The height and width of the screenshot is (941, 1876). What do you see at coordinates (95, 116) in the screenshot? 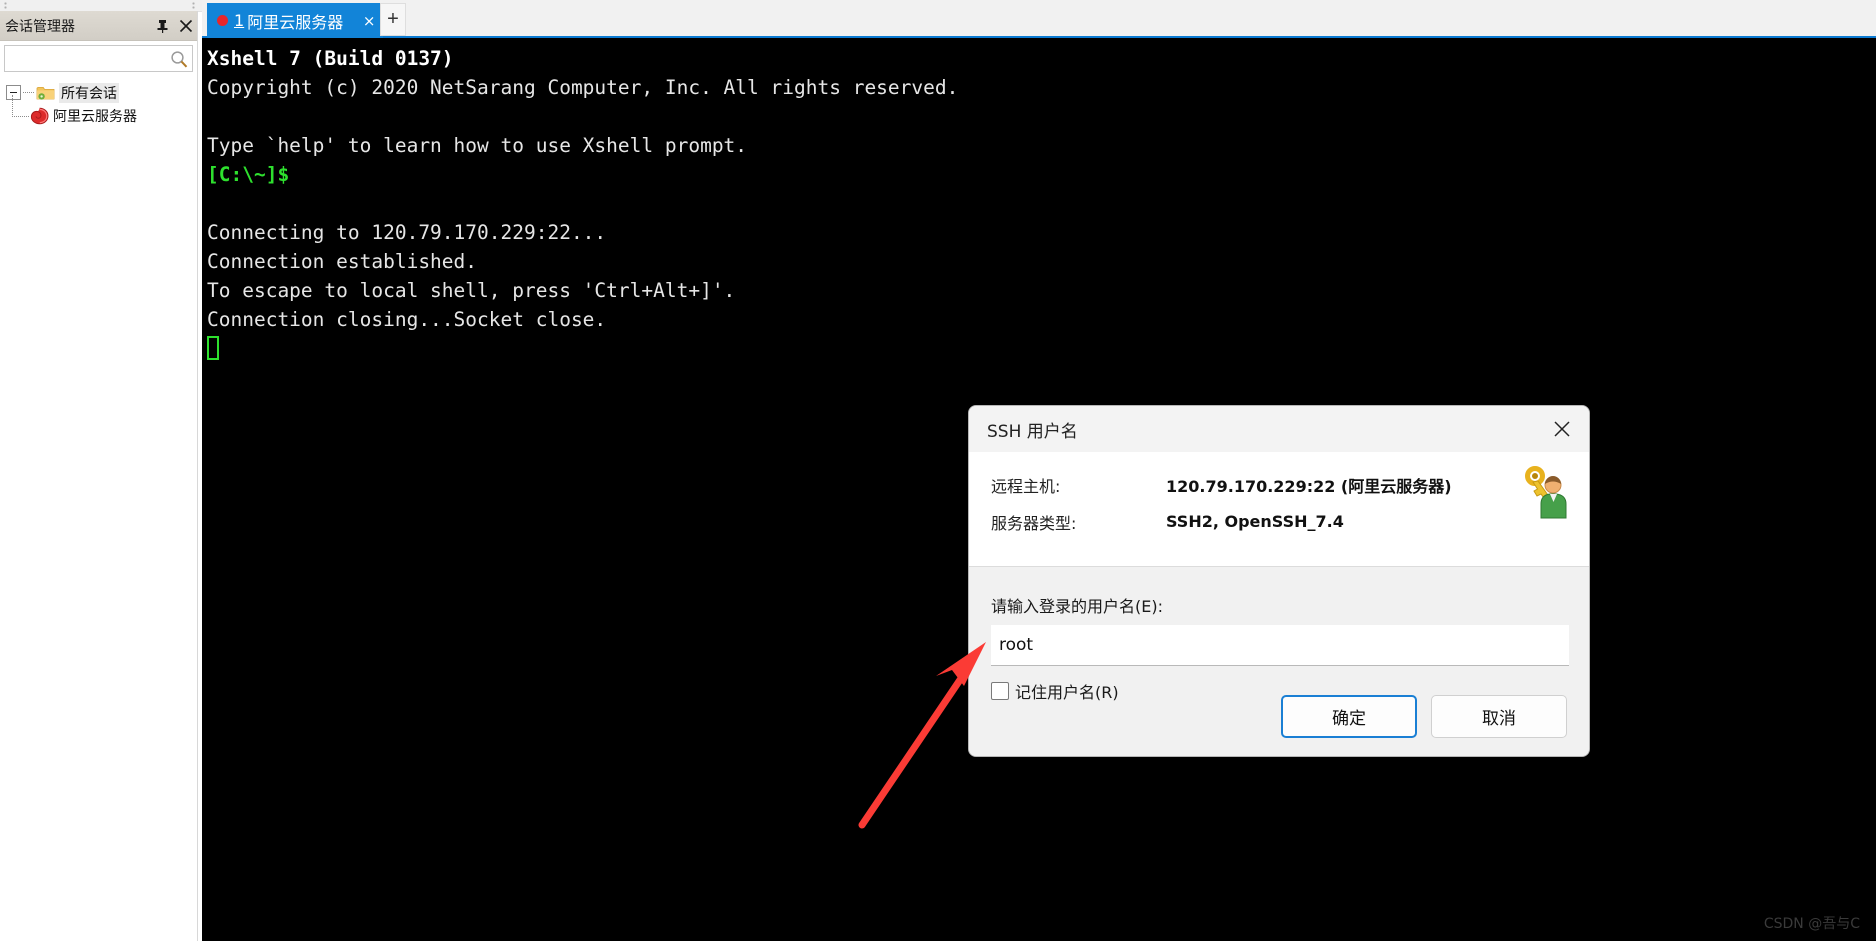
I see `tree-item-label: 阿里云服务器` at bounding box center [95, 116].